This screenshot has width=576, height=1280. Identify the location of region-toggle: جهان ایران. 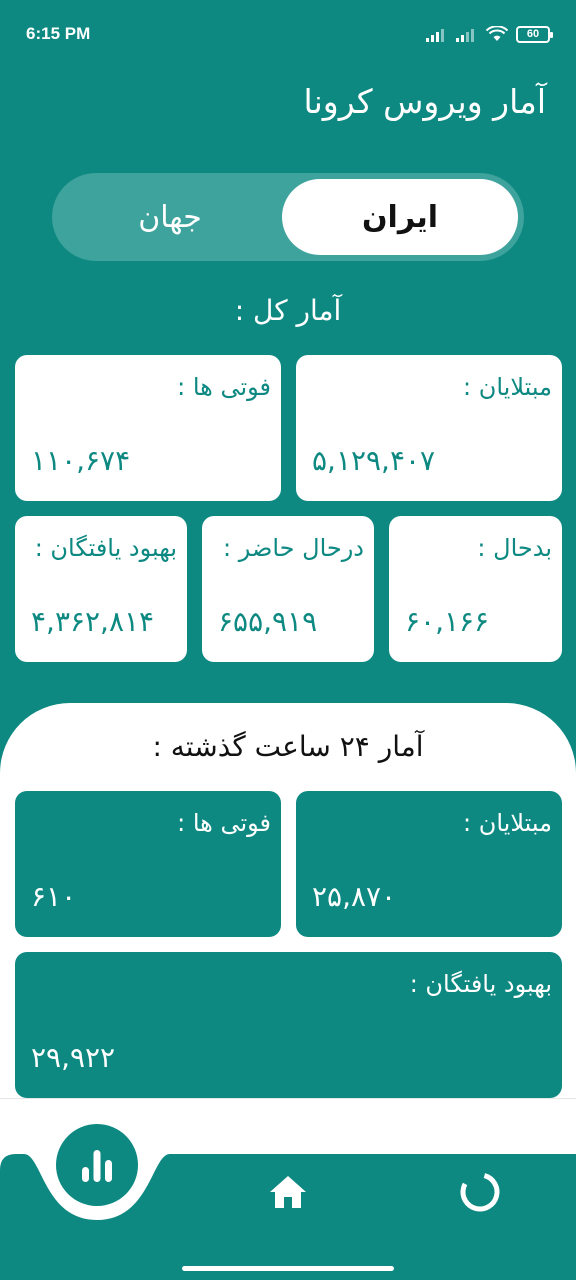
(288, 217).